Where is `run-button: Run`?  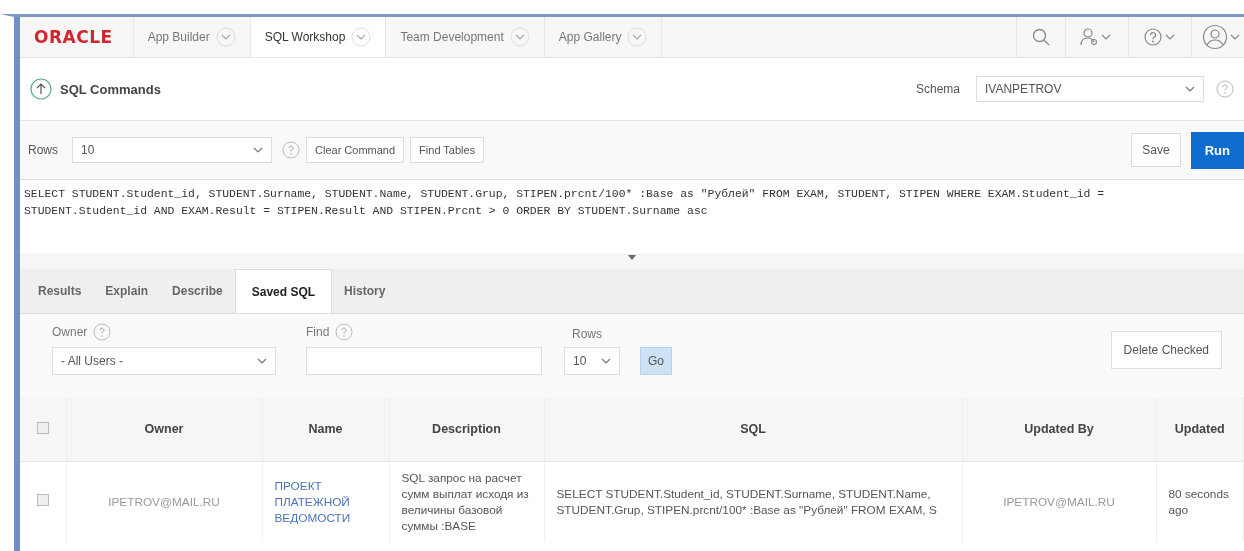 run-button: Run is located at coordinates (1217, 150).